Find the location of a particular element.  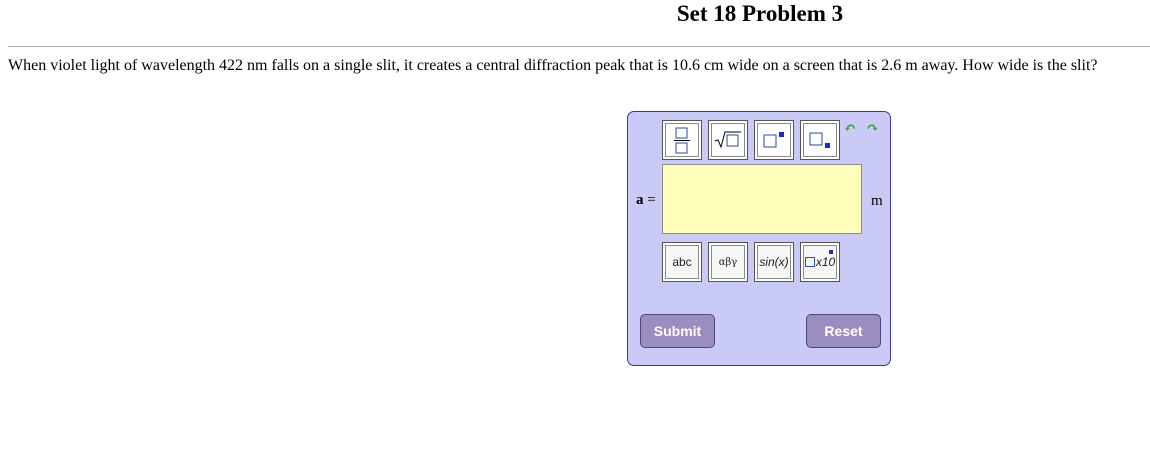

unit-label: m is located at coordinates (877, 201).